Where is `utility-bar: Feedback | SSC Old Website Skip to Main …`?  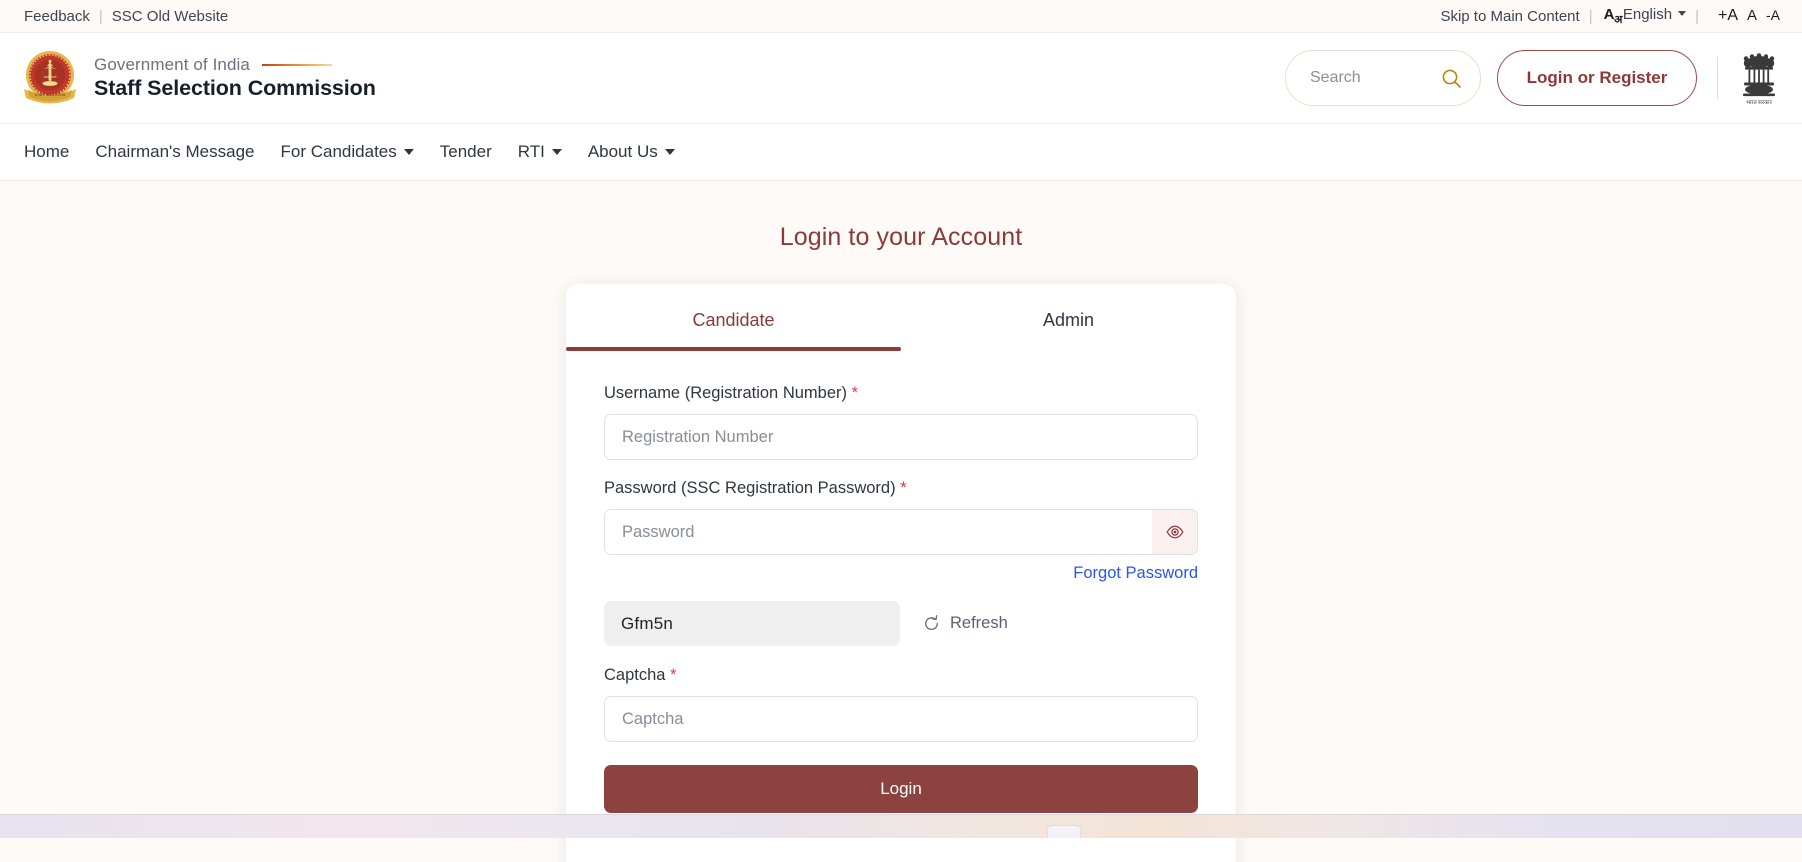
utility-bar: Feedback | SSC Old Website Skip to Main … is located at coordinates (901, 16).